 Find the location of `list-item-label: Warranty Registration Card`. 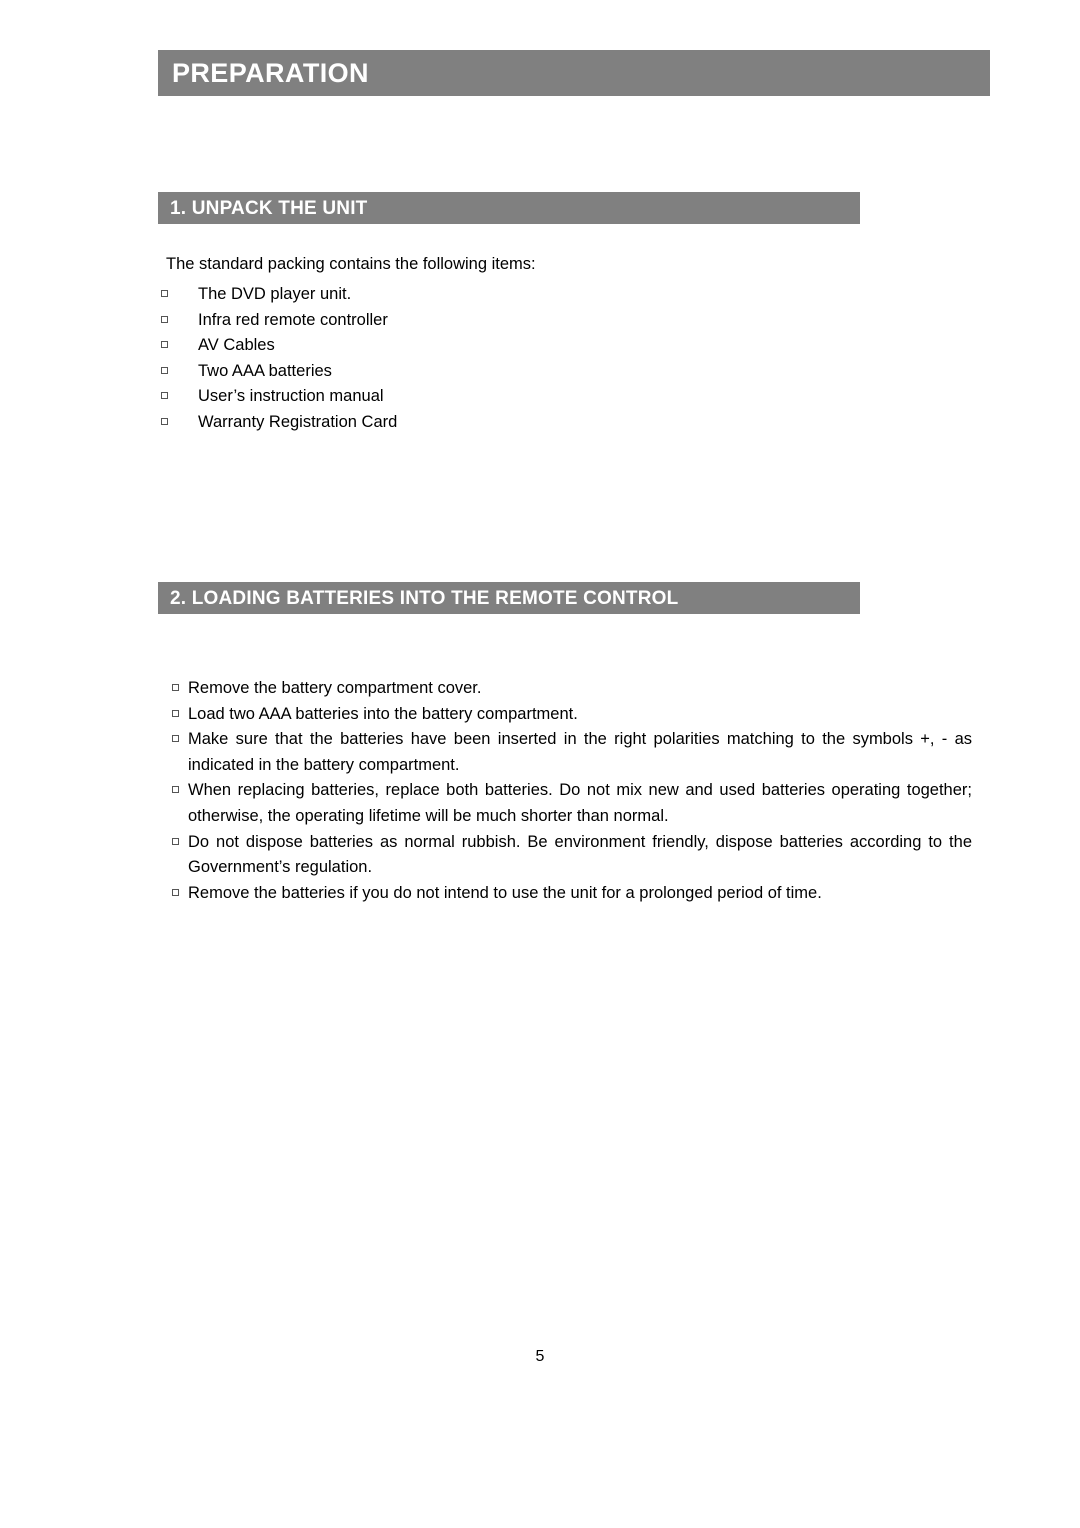

list-item-label: Warranty Registration Card is located at coordinates (298, 421).